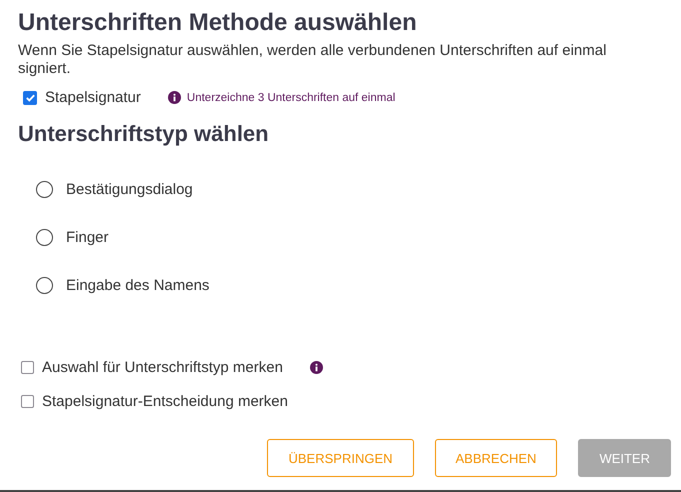  I want to click on radio-option: Bestätigungsdialog, so click(114, 189).